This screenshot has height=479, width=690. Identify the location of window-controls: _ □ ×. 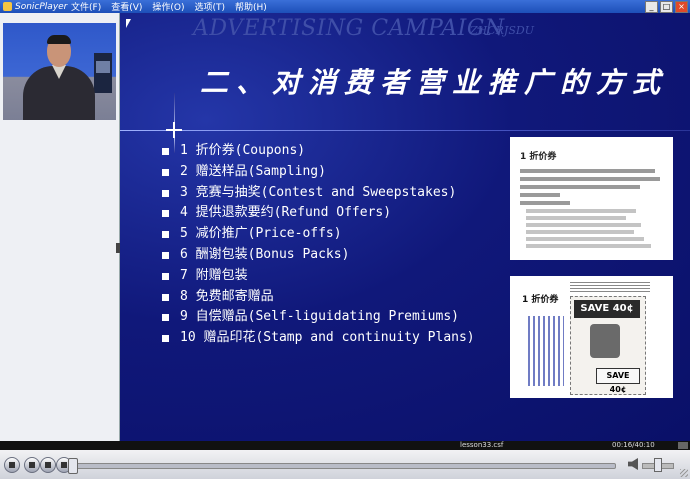
(666, 6).